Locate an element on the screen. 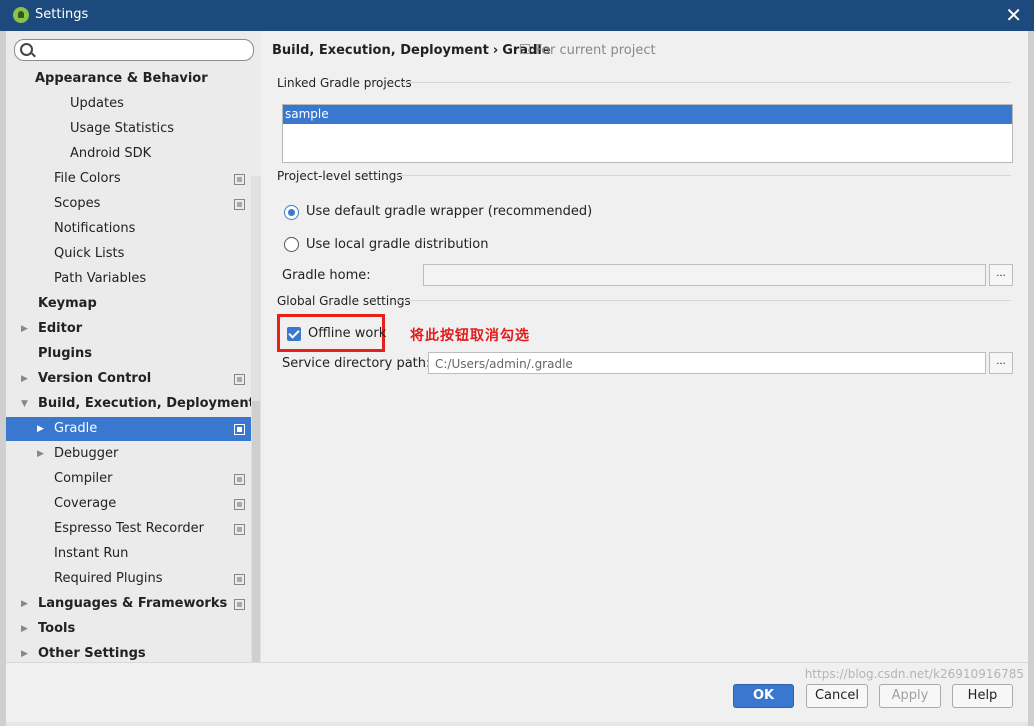 The image size is (1034, 726). sidebar-item-label: Languages & Frameworks is located at coordinates (133, 603).